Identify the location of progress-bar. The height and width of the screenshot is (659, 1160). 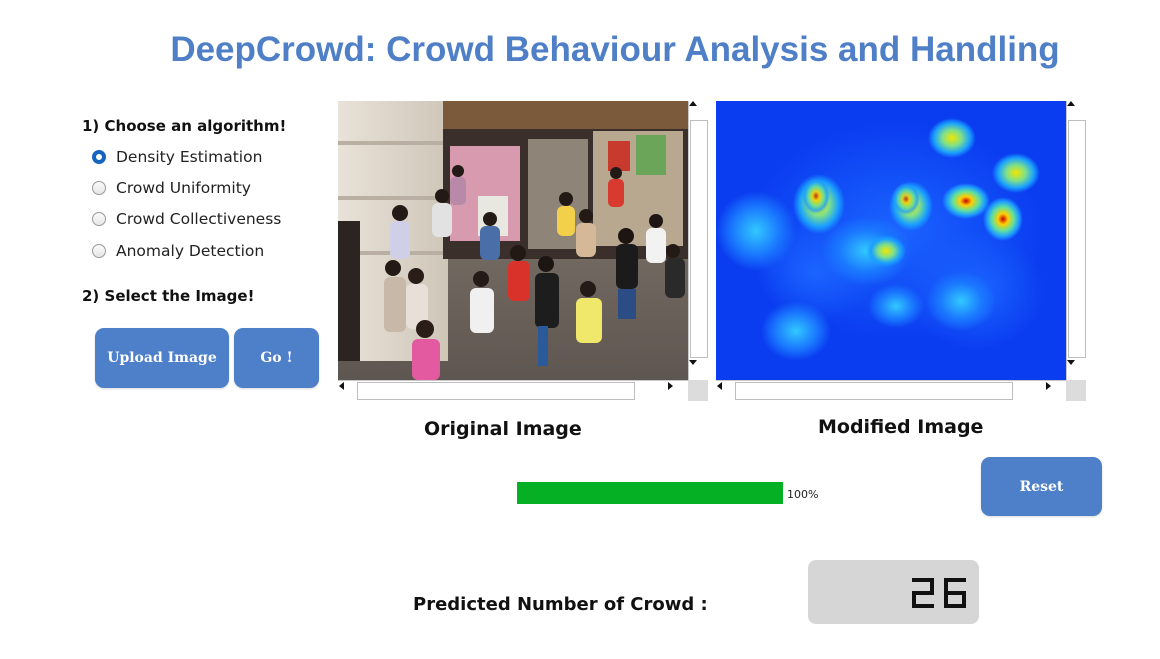
(650, 493).